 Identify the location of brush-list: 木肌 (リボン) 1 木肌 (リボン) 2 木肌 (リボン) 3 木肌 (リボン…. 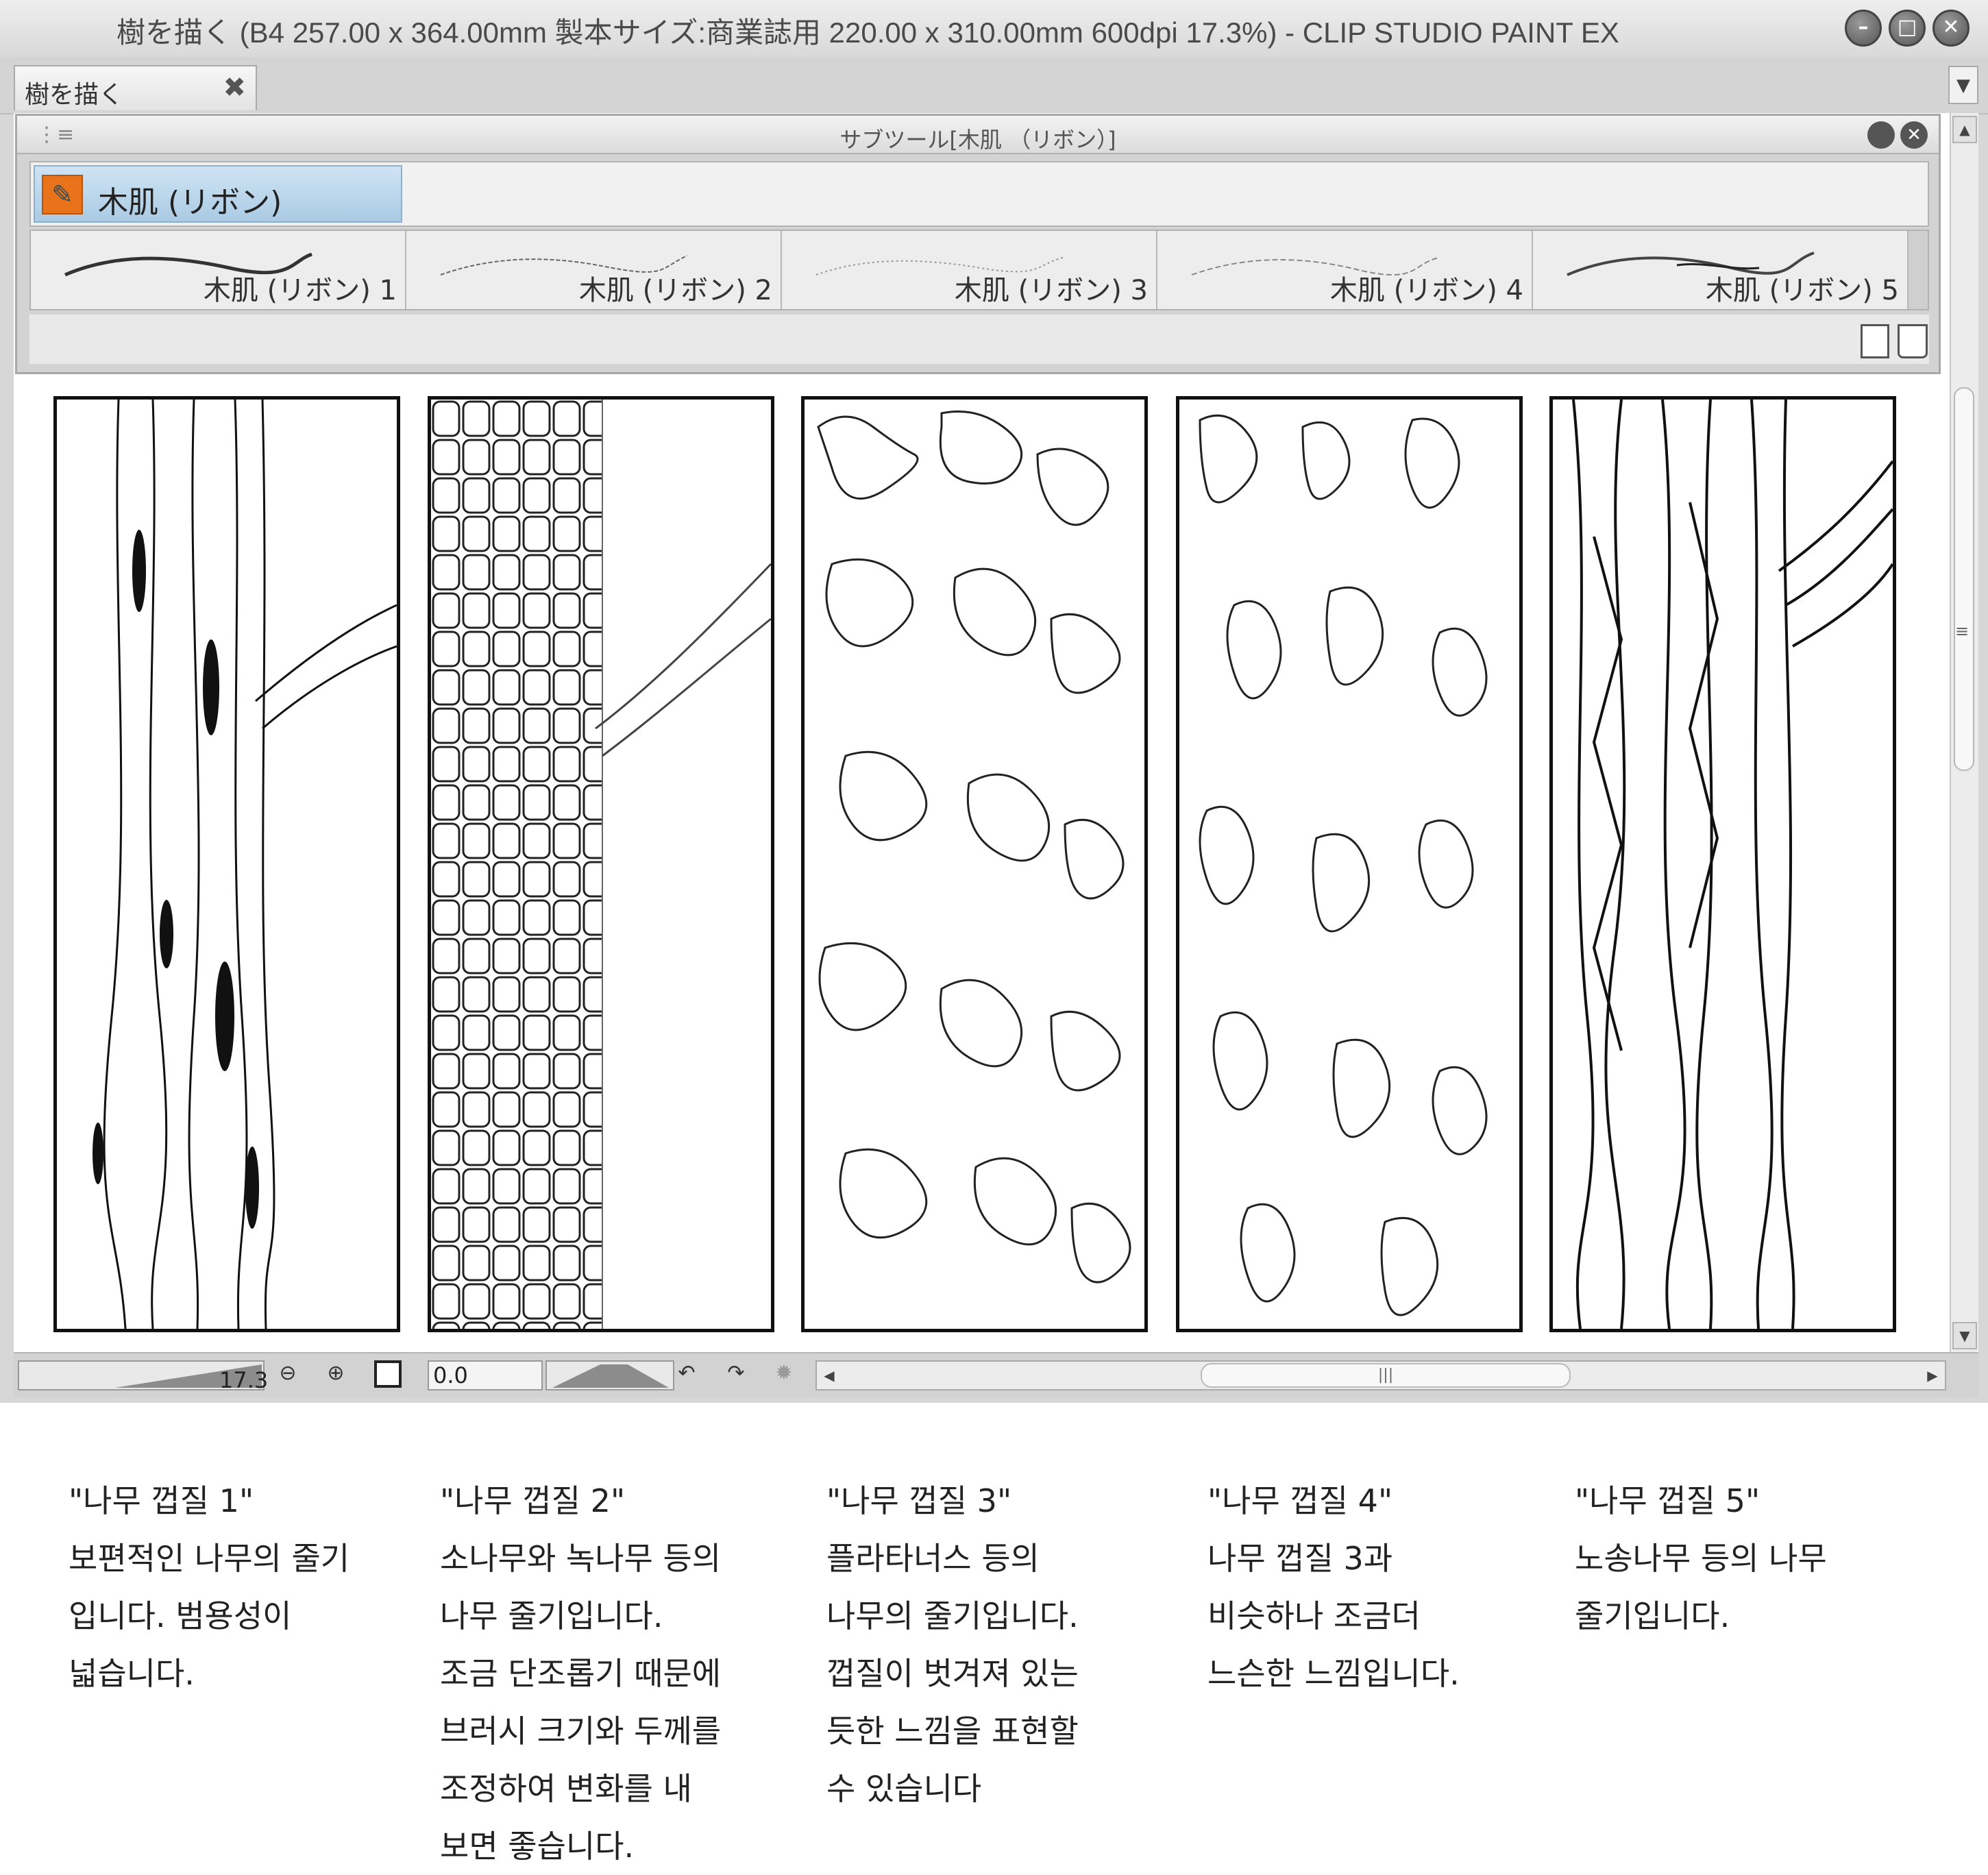
(979, 270).